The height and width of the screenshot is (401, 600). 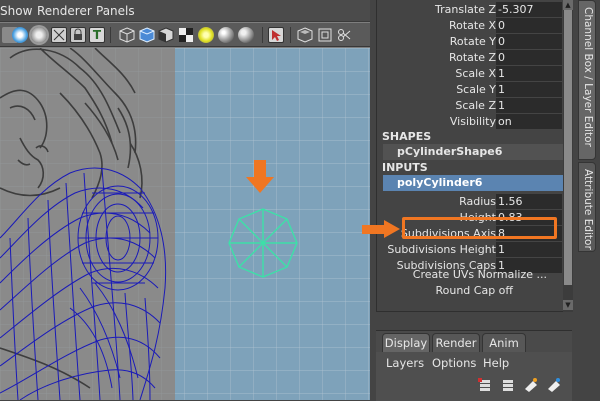 I want to click on scroll-up-icon: ▲, so click(x=568, y=5).